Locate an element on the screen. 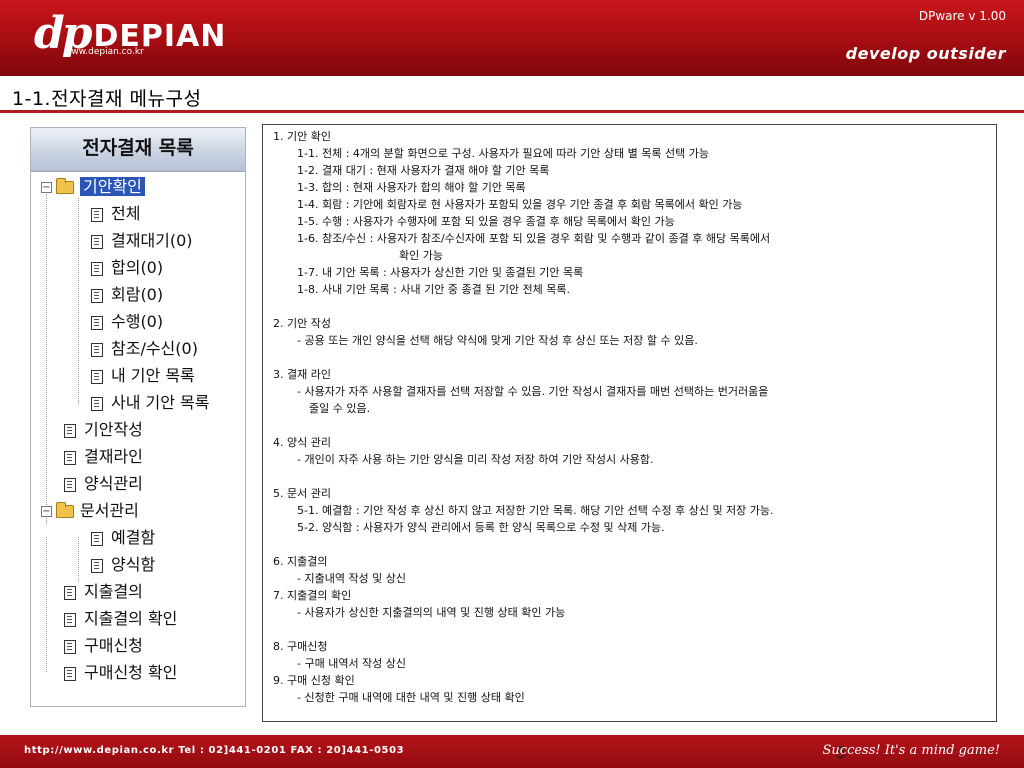 Image resolution: width=1024 pixels, height=768 pixels. menu-item-saved-drafts: 예결함 is located at coordinates (123, 538).